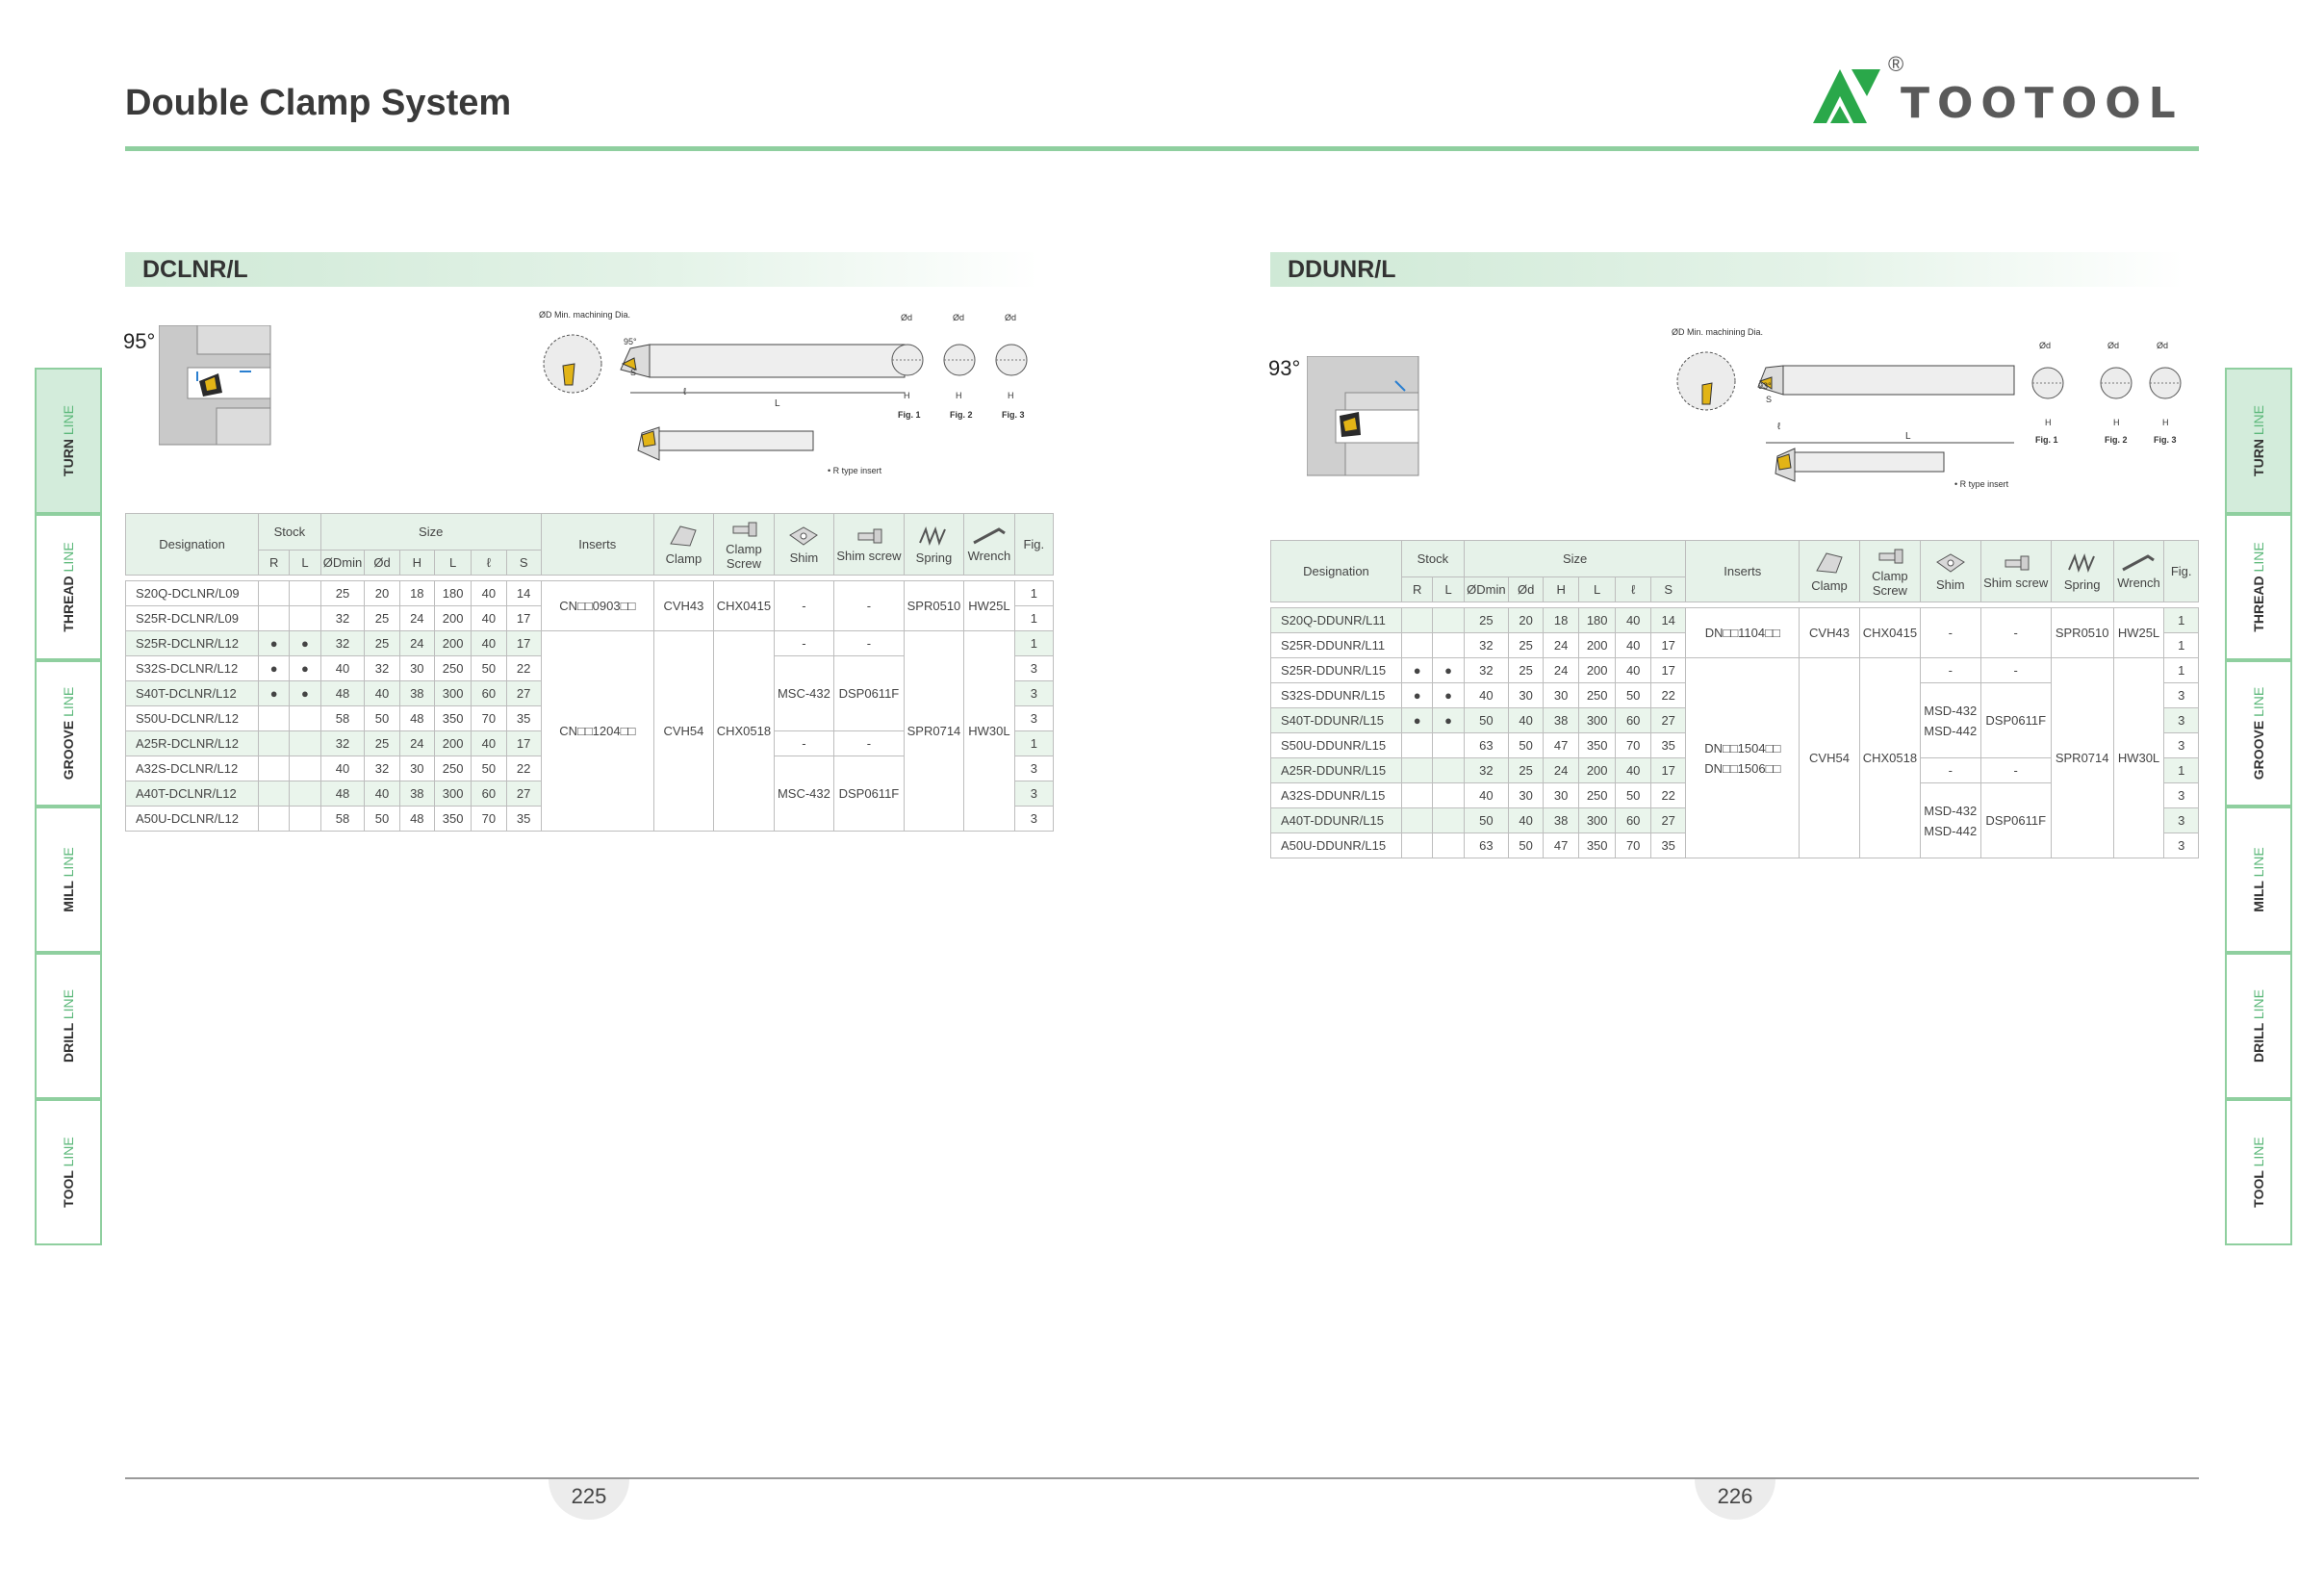 The height and width of the screenshot is (1588, 2324). I want to click on col-shim: Shim, so click(1950, 571).